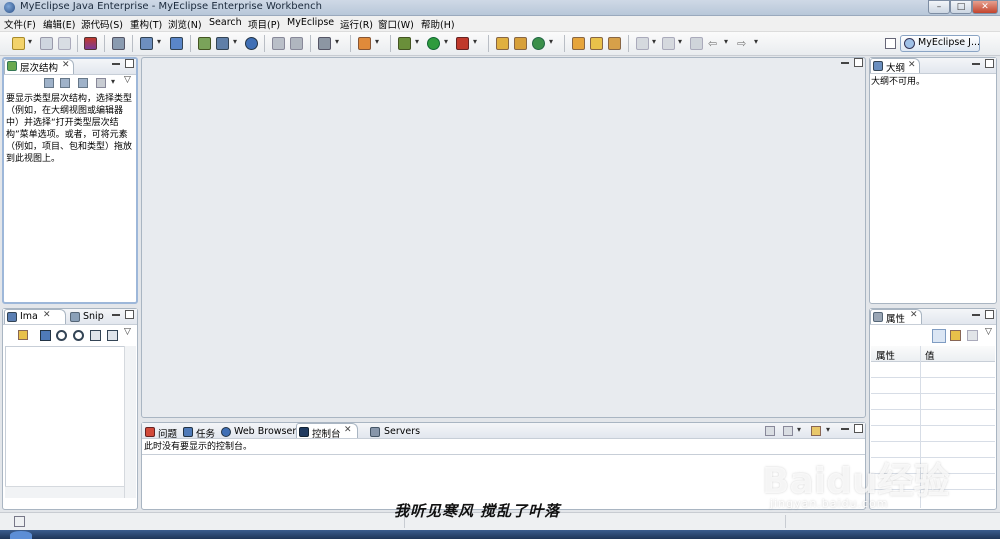 This screenshot has width=1000, height=539. What do you see at coordinates (438, 24) in the screenshot?
I see `menu-help: 帮助(H)` at bounding box center [438, 24].